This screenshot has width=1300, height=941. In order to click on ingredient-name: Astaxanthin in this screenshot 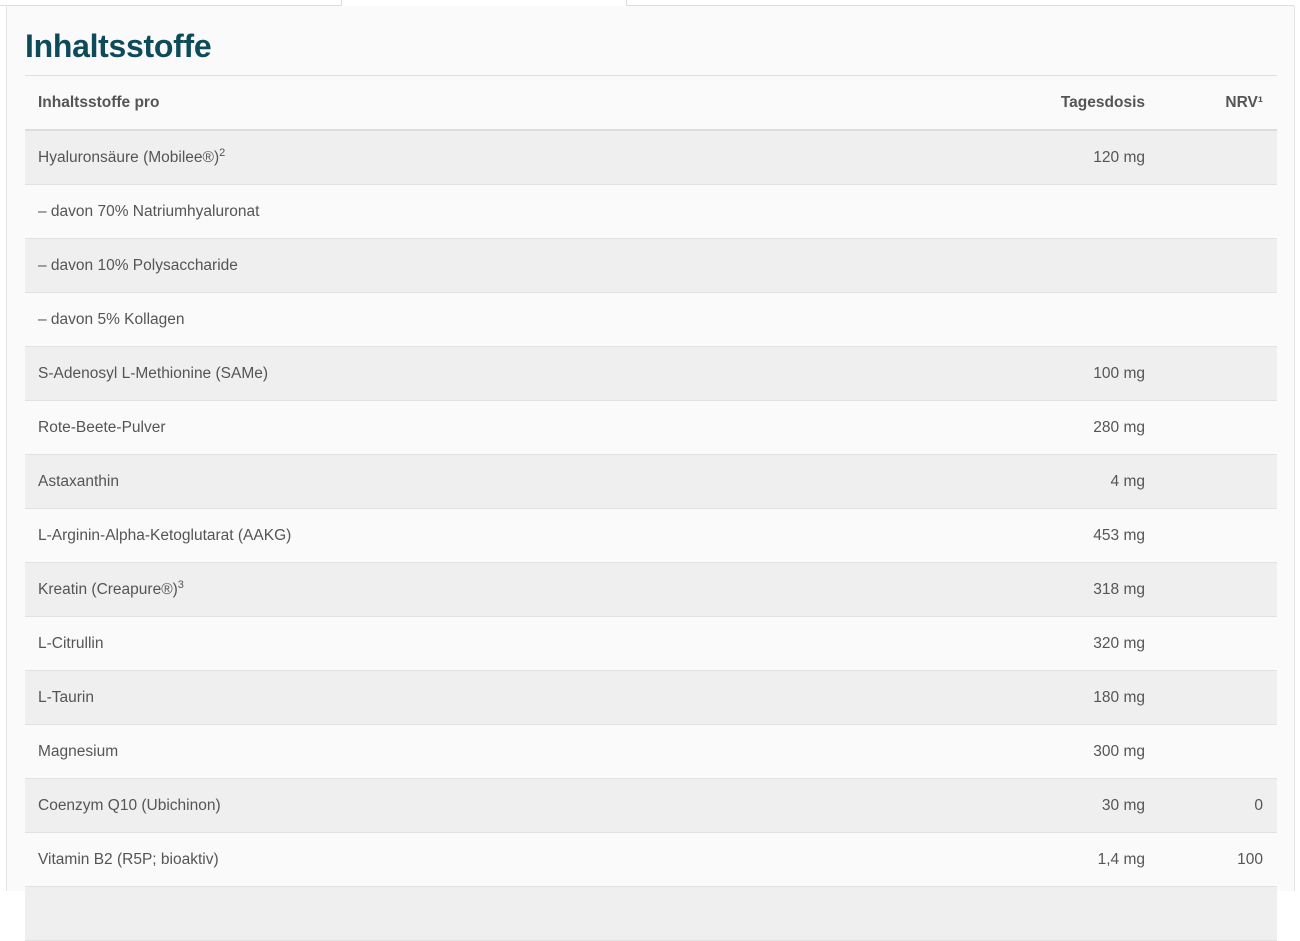, I will do `click(453, 481)`.